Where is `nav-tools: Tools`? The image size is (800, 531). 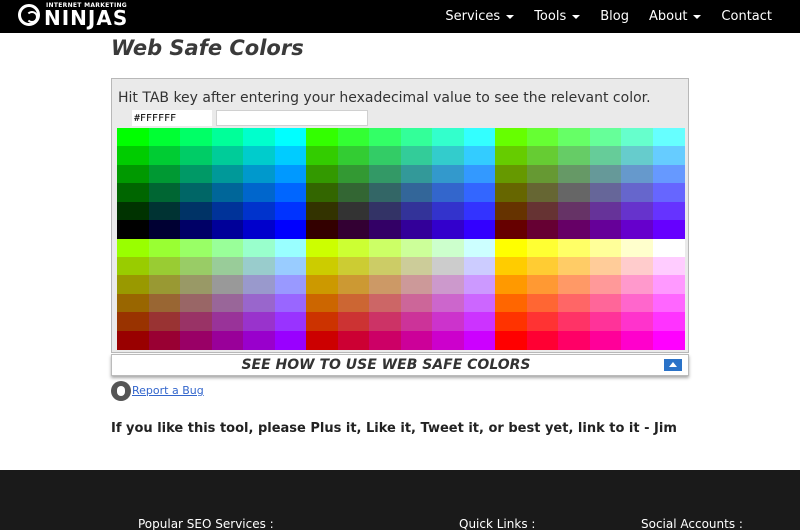 nav-tools: Tools is located at coordinates (557, 16).